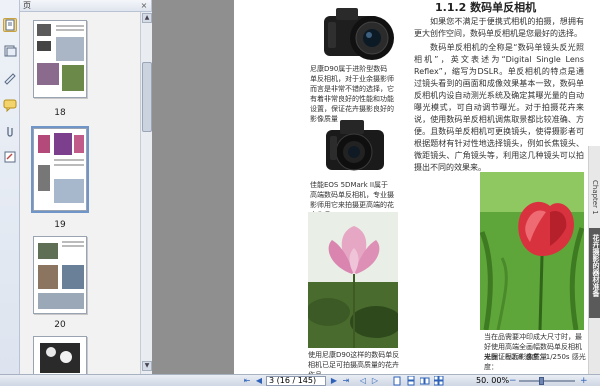  What do you see at coordinates (596, 265) in the screenshot?
I see `chapter-title: 花卉摄影的器材准备` at bounding box center [596, 265].